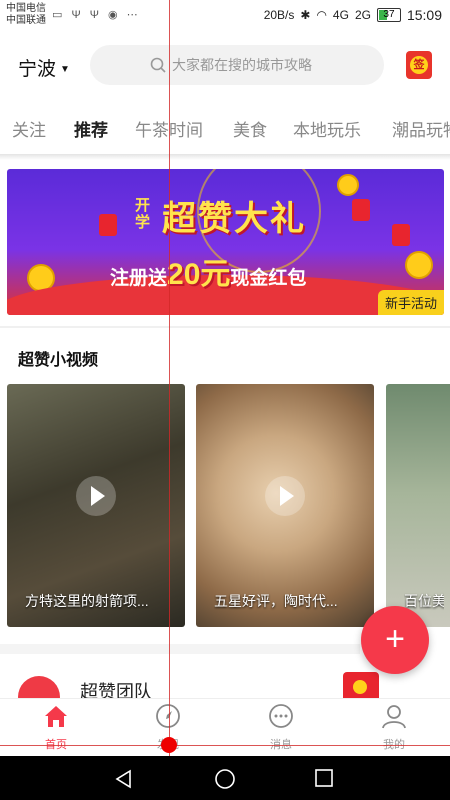  I want to click on battery-icon: 37, so click(388, 15).